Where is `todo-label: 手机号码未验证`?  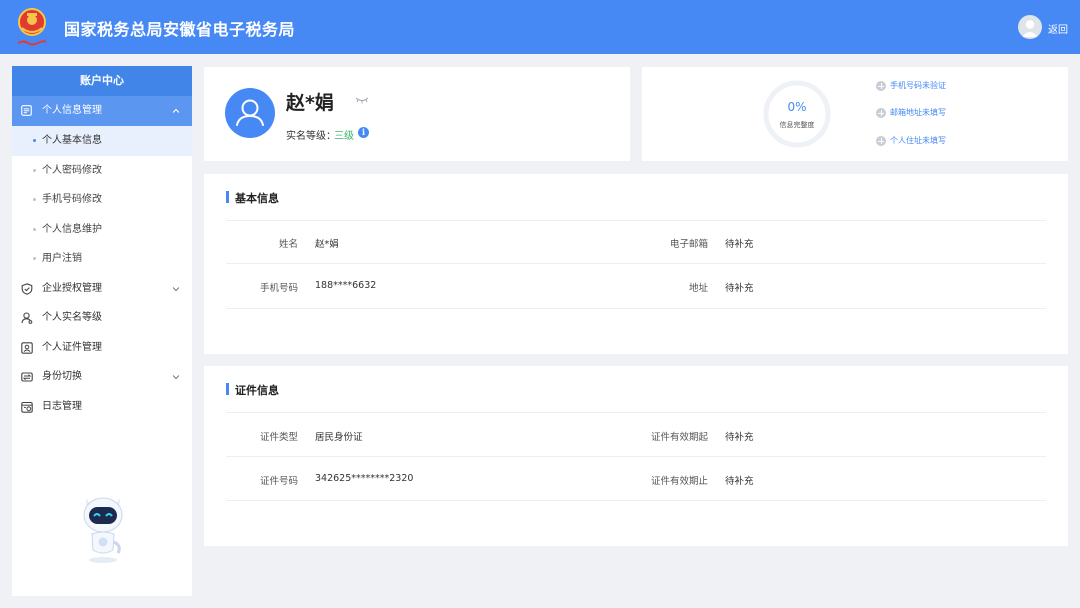 todo-label: 手机号码未验证 is located at coordinates (918, 85).